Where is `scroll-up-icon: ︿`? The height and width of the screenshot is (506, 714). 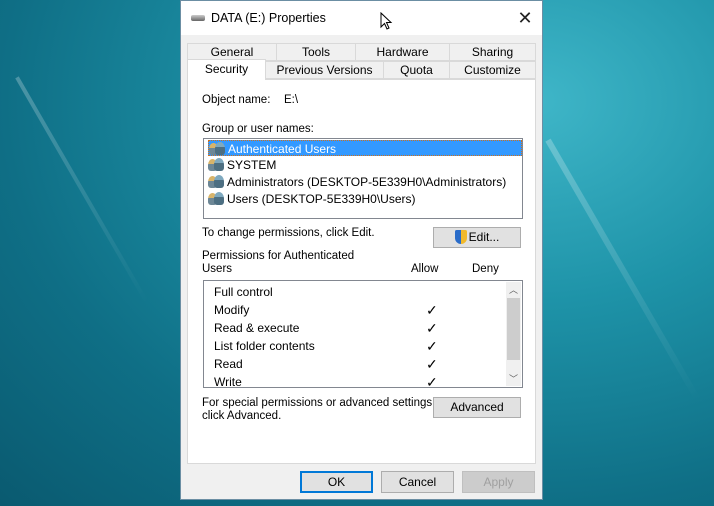
scroll-up-icon: ︿ is located at coordinates (513, 289).